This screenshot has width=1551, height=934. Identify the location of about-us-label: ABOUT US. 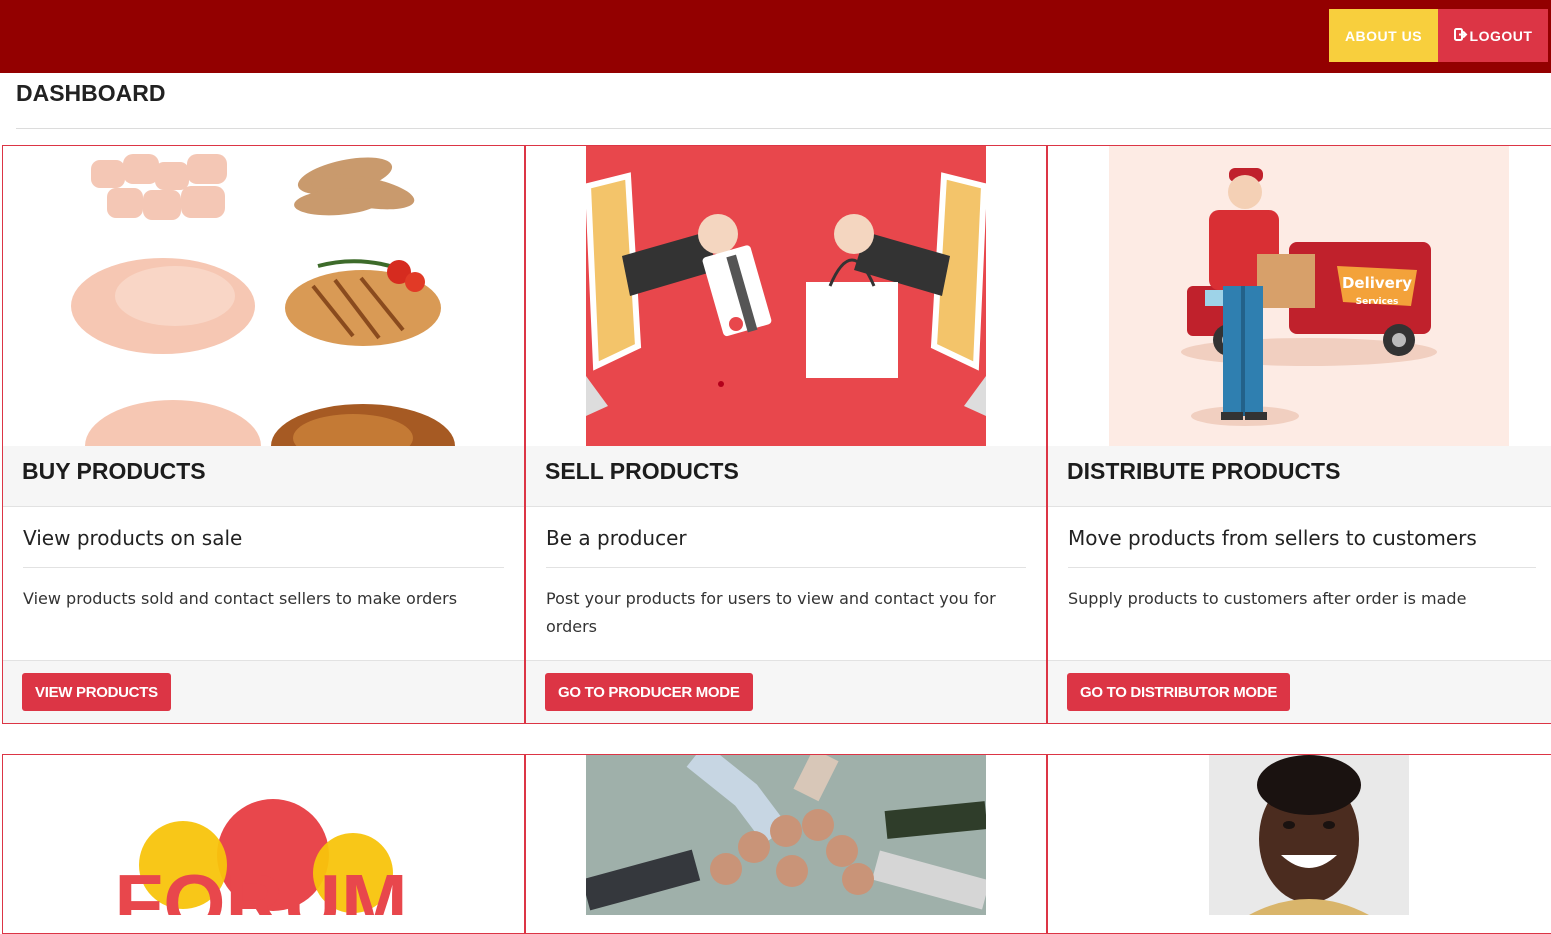
(1383, 35).